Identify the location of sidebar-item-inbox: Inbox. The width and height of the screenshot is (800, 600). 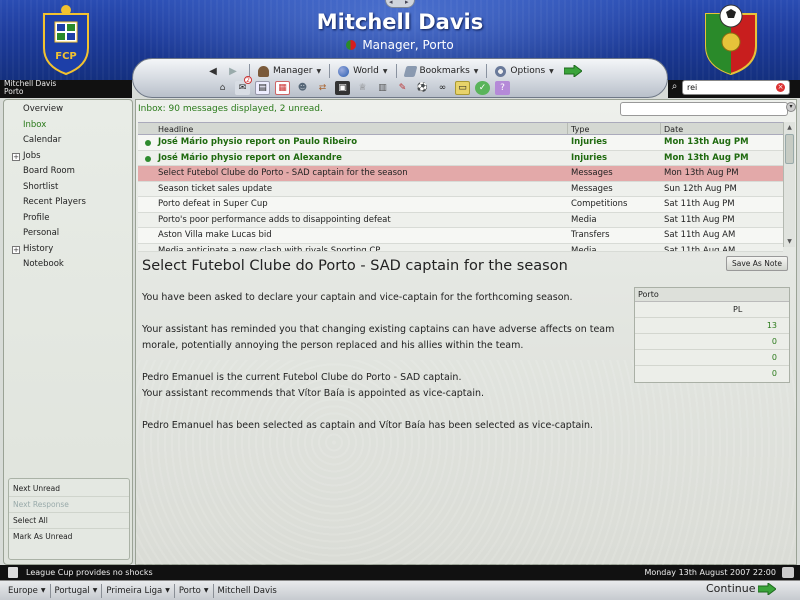
(68, 126).